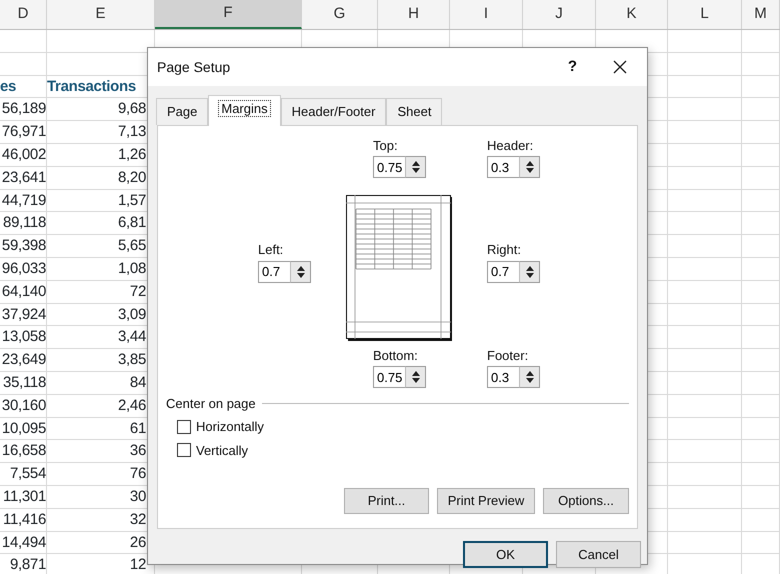 Image resolution: width=780 pixels, height=574 pixels. I want to click on table-cell: 56,189, so click(24, 109).